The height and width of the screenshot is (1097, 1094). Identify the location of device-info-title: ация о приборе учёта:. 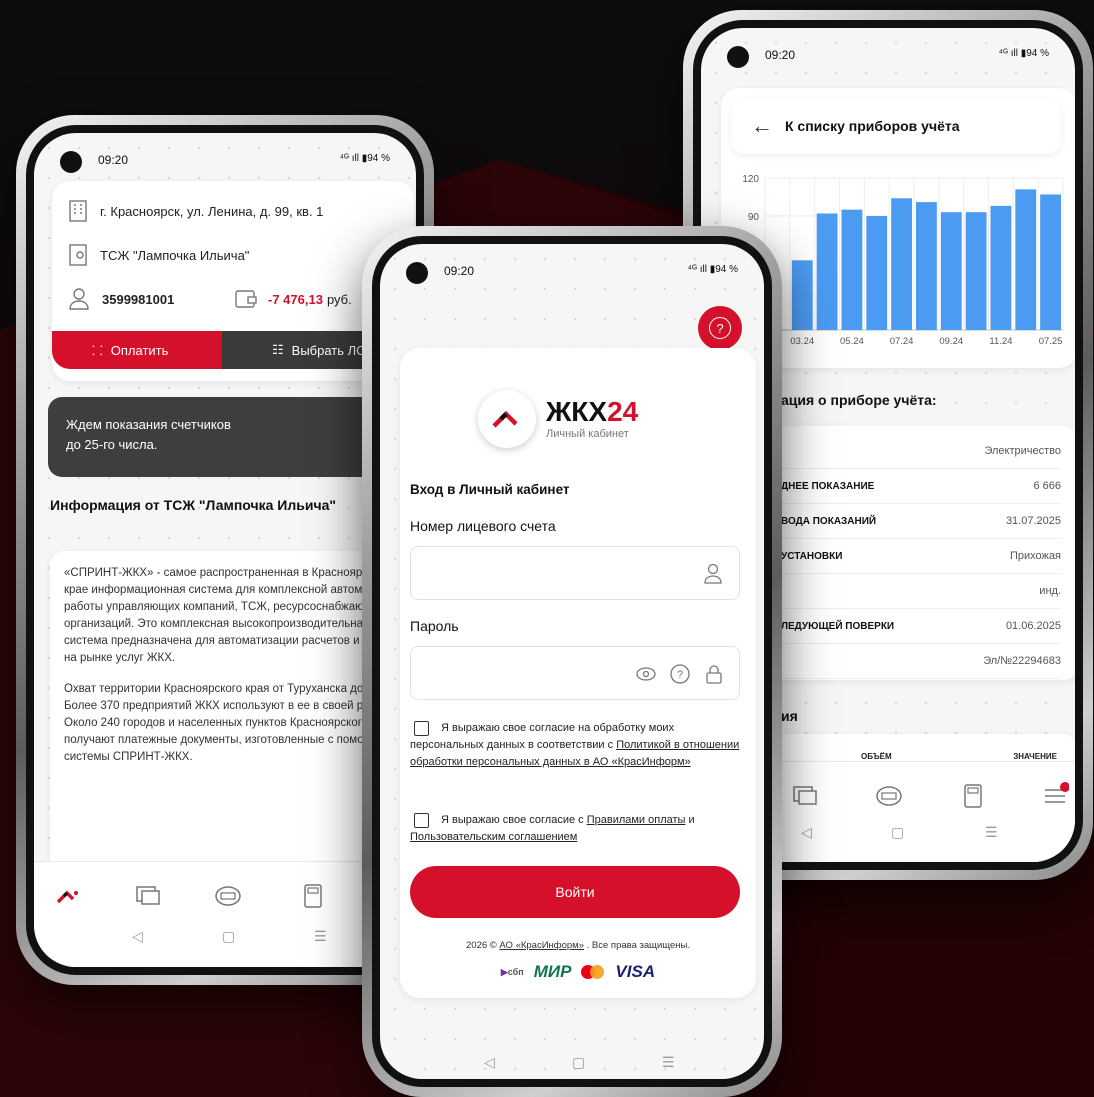
(859, 400).